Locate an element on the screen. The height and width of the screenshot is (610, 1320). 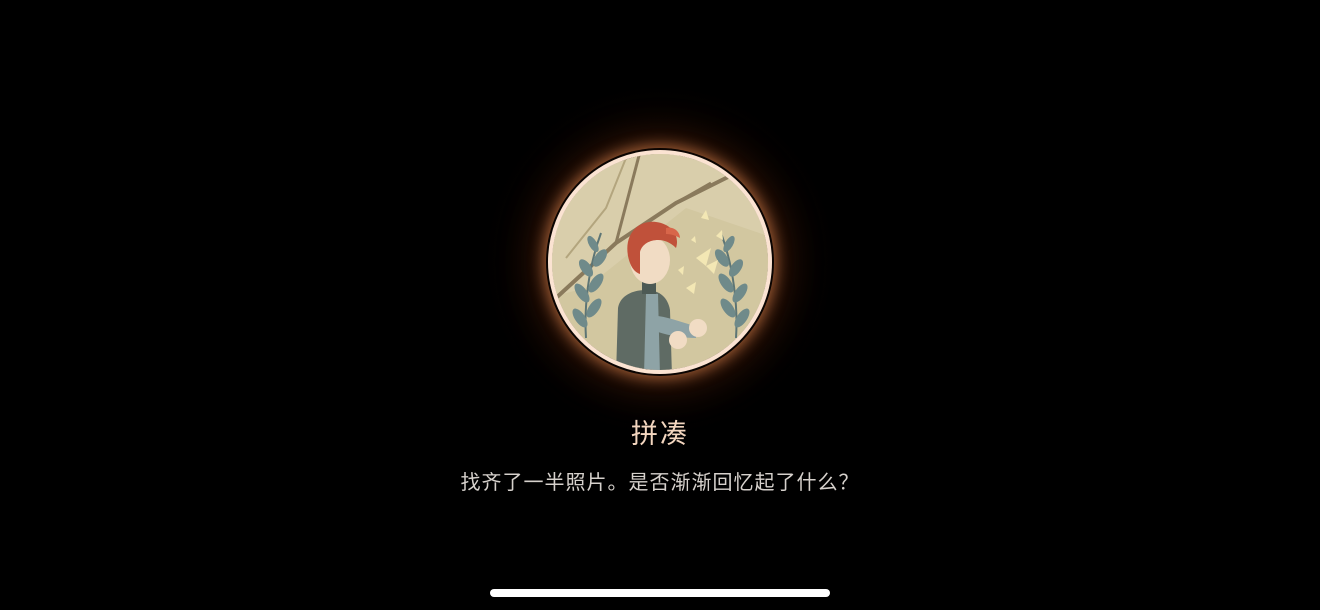
achievement-badge is located at coordinates (660, 262).